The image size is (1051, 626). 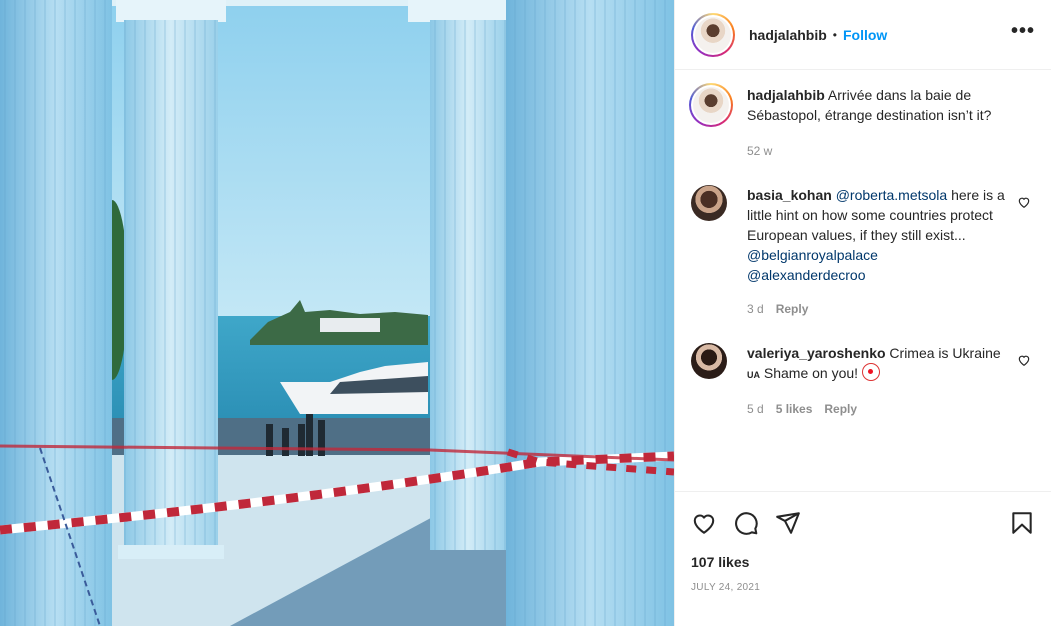 I want to click on comment-username: basia_kohan, so click(x=789, y=195).